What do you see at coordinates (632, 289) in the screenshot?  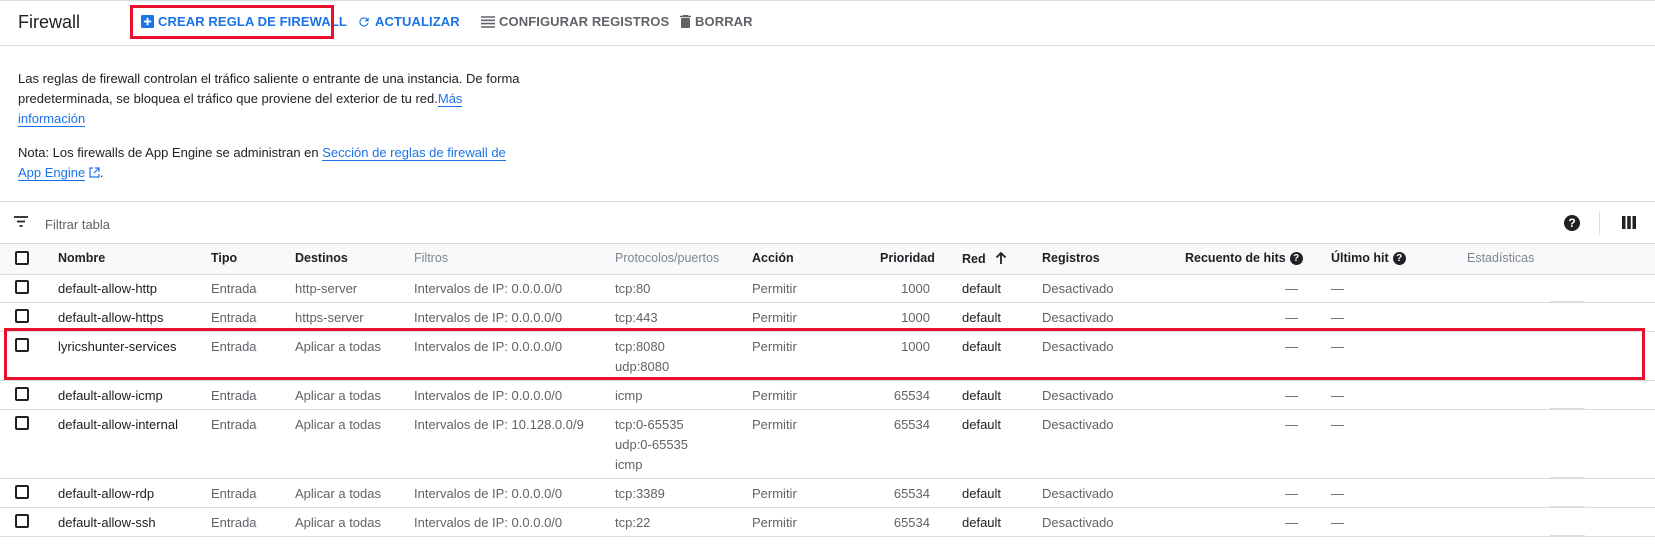 I see `rule-protocols: tcp:80` at bounding box center [632, 289].